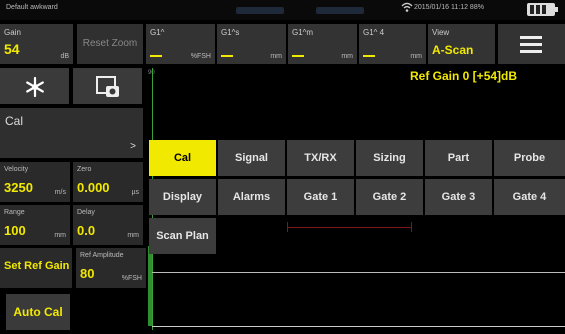 This screenshot has height=334, width=565. Describe the element at coordinates (407, 7) in the screenshot. I see `wifi-icon` at that location.